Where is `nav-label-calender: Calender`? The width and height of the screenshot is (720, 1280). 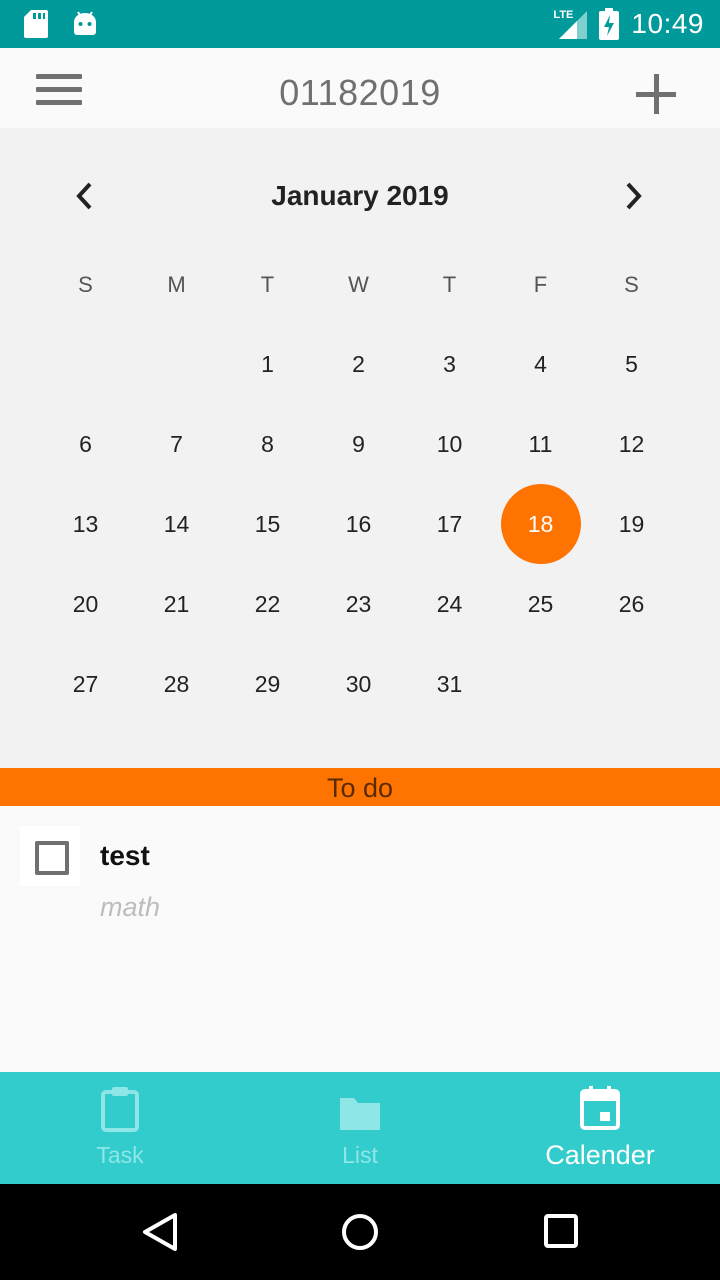 nav-label-calender: Calender is located at coordinates (600, 1155).